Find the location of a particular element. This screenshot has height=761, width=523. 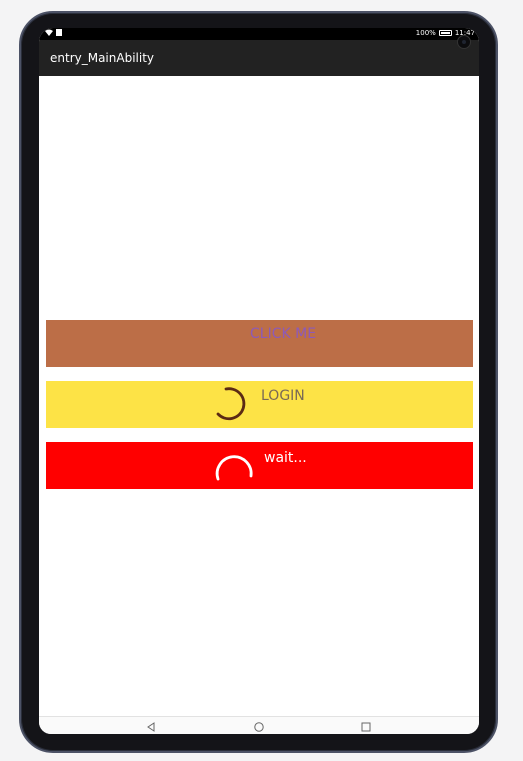

app-title: entry_MainAbility is located at coordinates (102, 58).